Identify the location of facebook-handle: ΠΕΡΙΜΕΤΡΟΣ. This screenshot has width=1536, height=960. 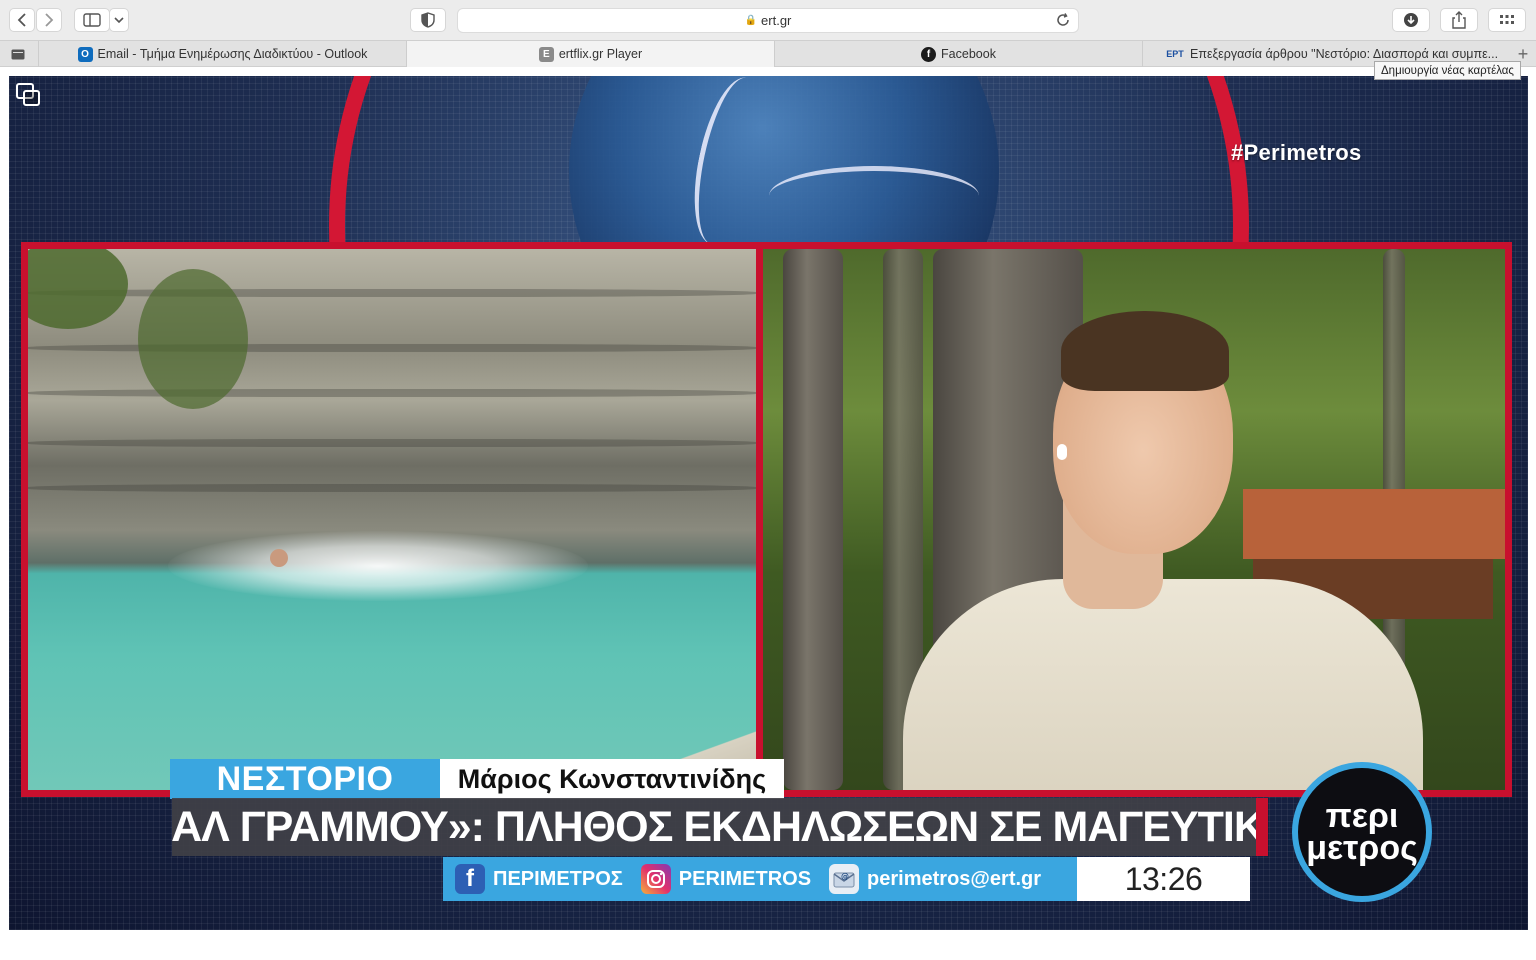
(558, 878).